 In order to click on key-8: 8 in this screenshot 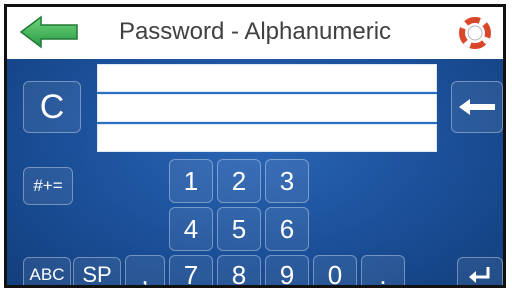, I will do `click(239, 271)`.